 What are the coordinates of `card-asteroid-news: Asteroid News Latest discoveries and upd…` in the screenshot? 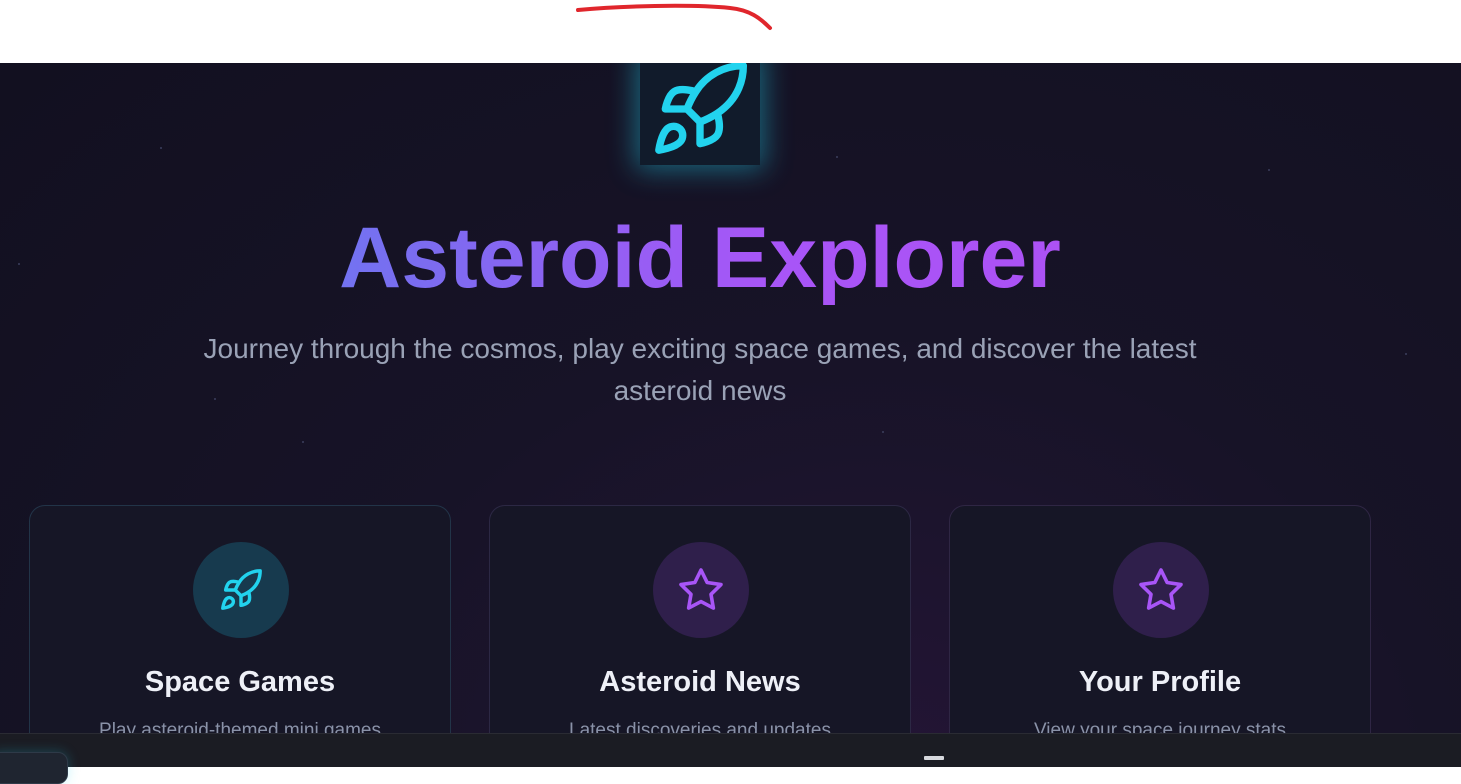 It's located at (700, 619).